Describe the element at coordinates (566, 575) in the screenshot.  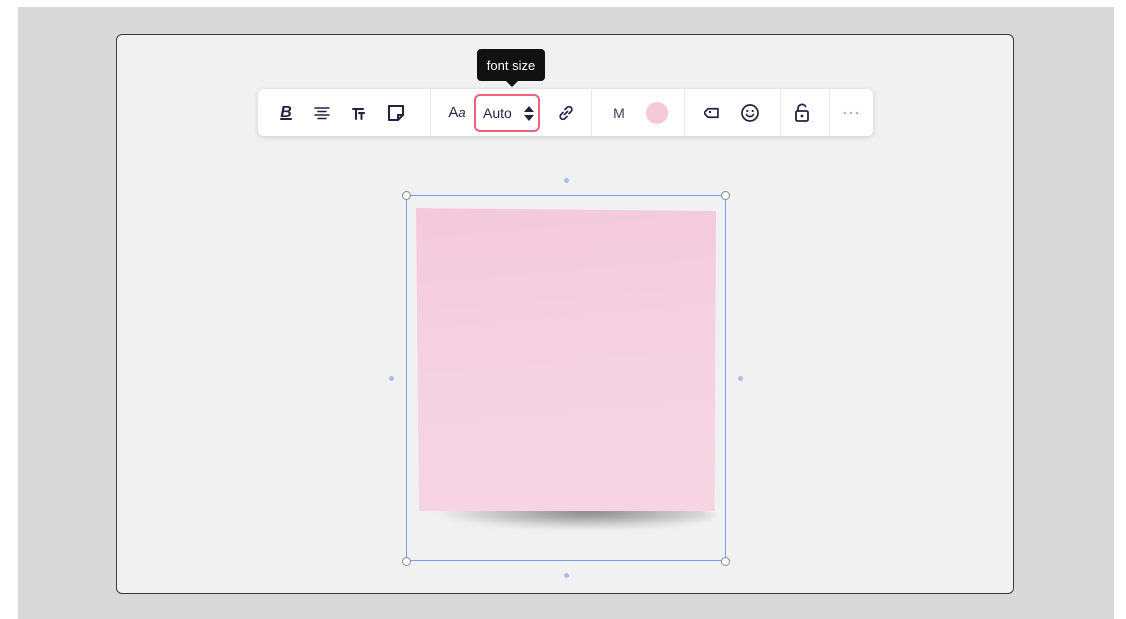
I see `connector-dot-bottom` at that location.